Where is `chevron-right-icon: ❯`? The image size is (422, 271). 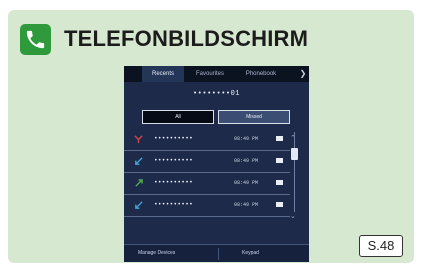
chevron-right-icon: ❯ is located at coordinates (303, 74).